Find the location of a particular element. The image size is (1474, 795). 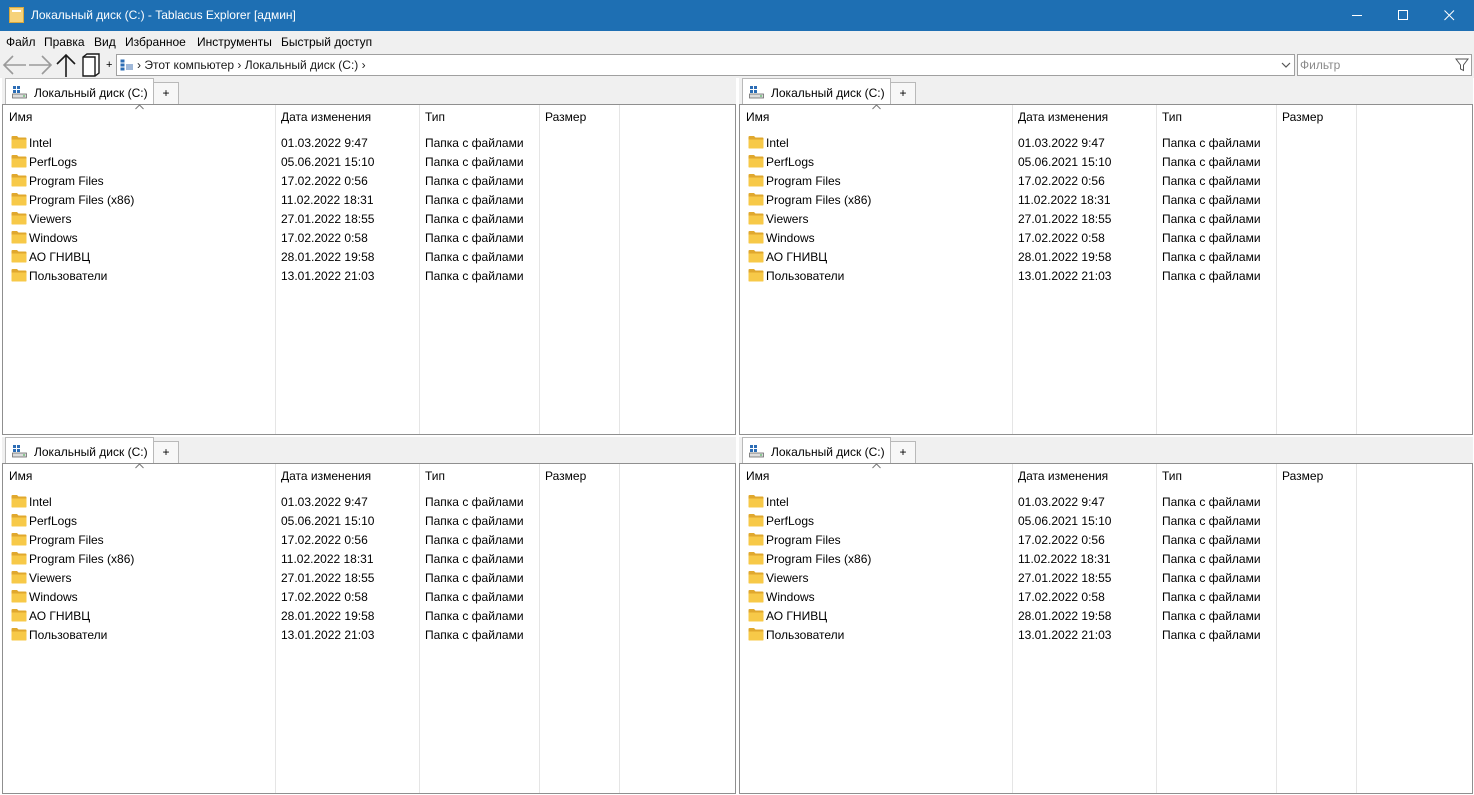

menu-file: Файл is located at coordinates (21, 42).